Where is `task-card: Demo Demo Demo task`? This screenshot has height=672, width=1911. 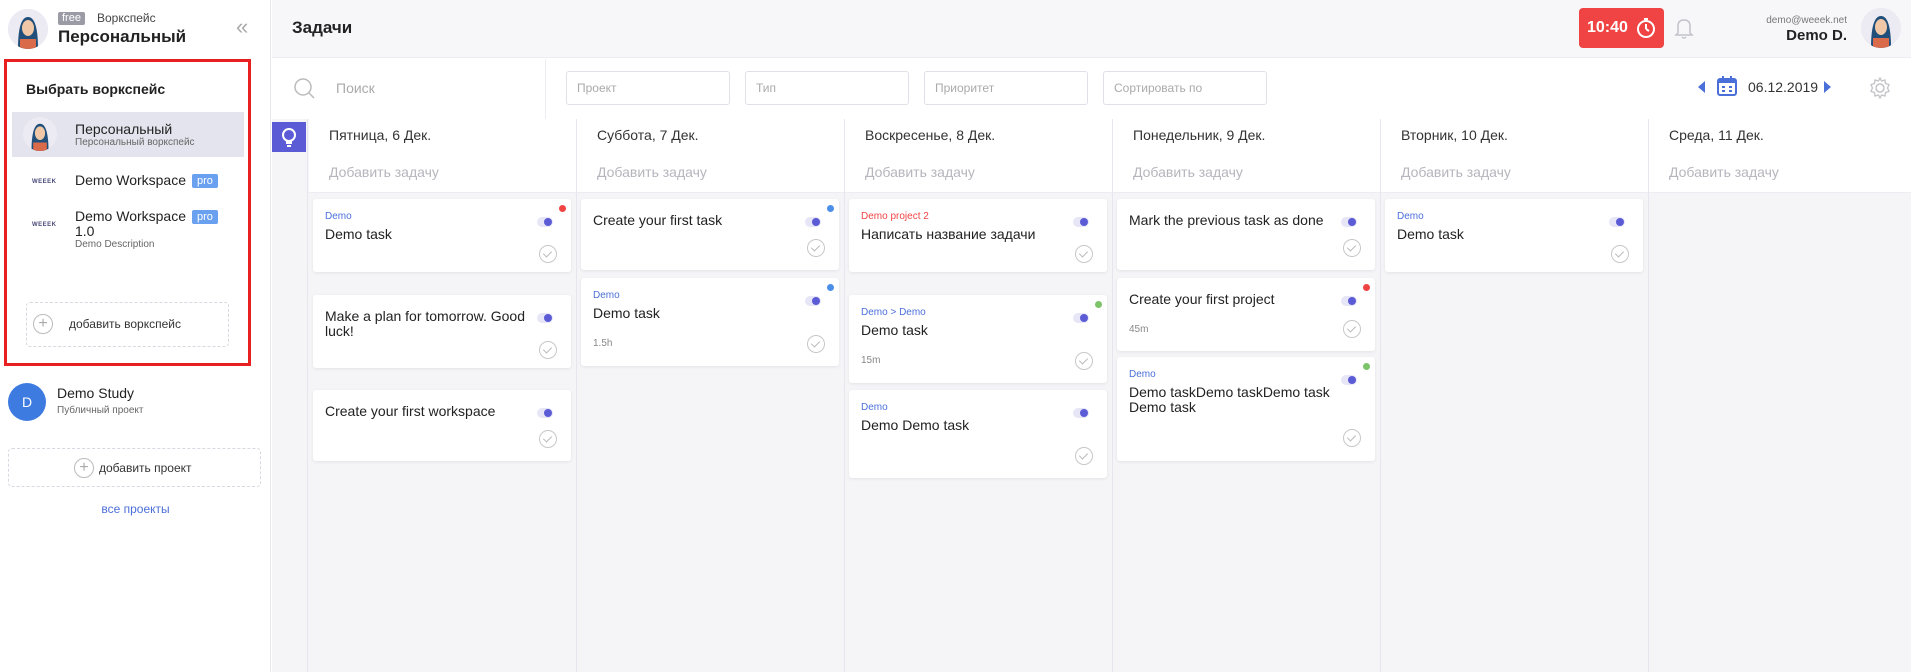
task-card: Demo Demo Demo task is located at coordinates (978, 434).